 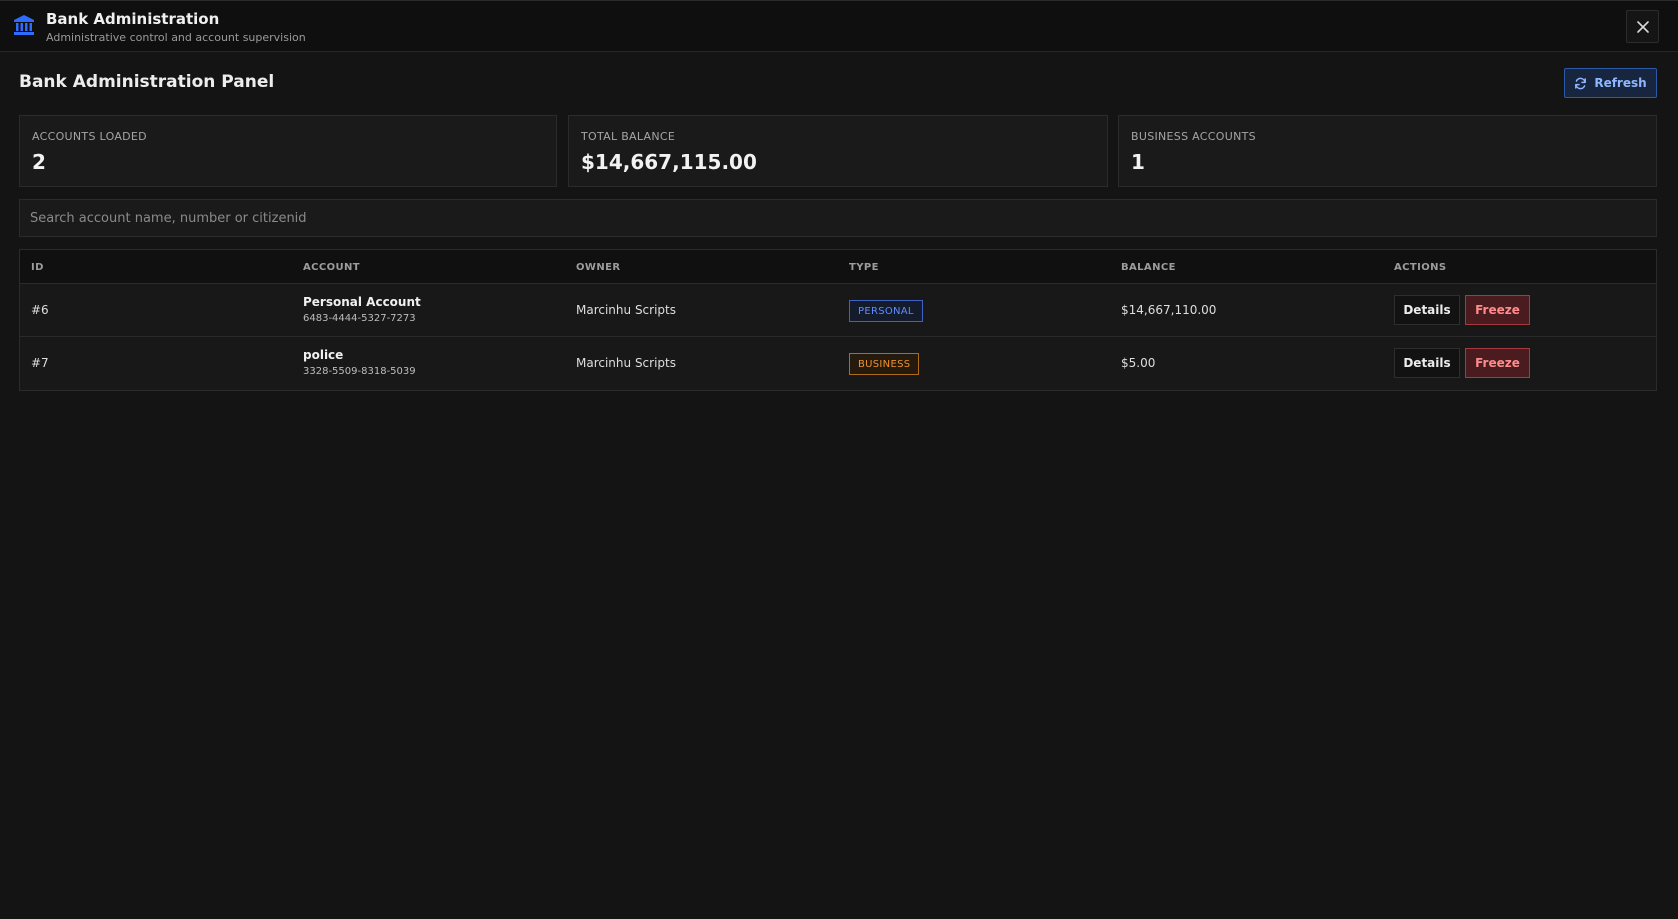 I want to click on account-balance: $14,667,110.00, so click(x=1169, y=310).